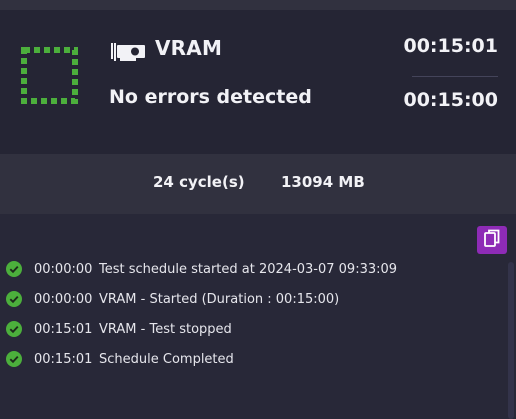 The height and width of the screenshot is (419, 516). What do you see at coordinates (129, 51) in the screenshot?
I see `gpu-card-icon` at bounding box center [129, 51].